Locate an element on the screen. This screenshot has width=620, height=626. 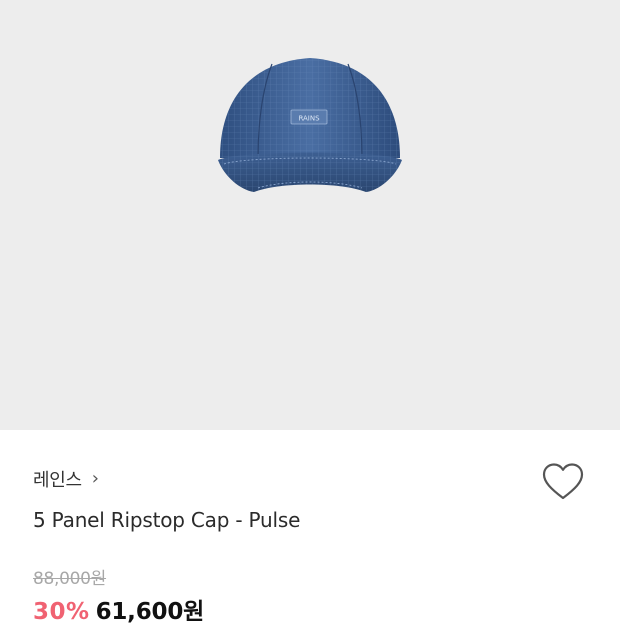
cap-illustration: RAINS is located at coordinates (310, 125).